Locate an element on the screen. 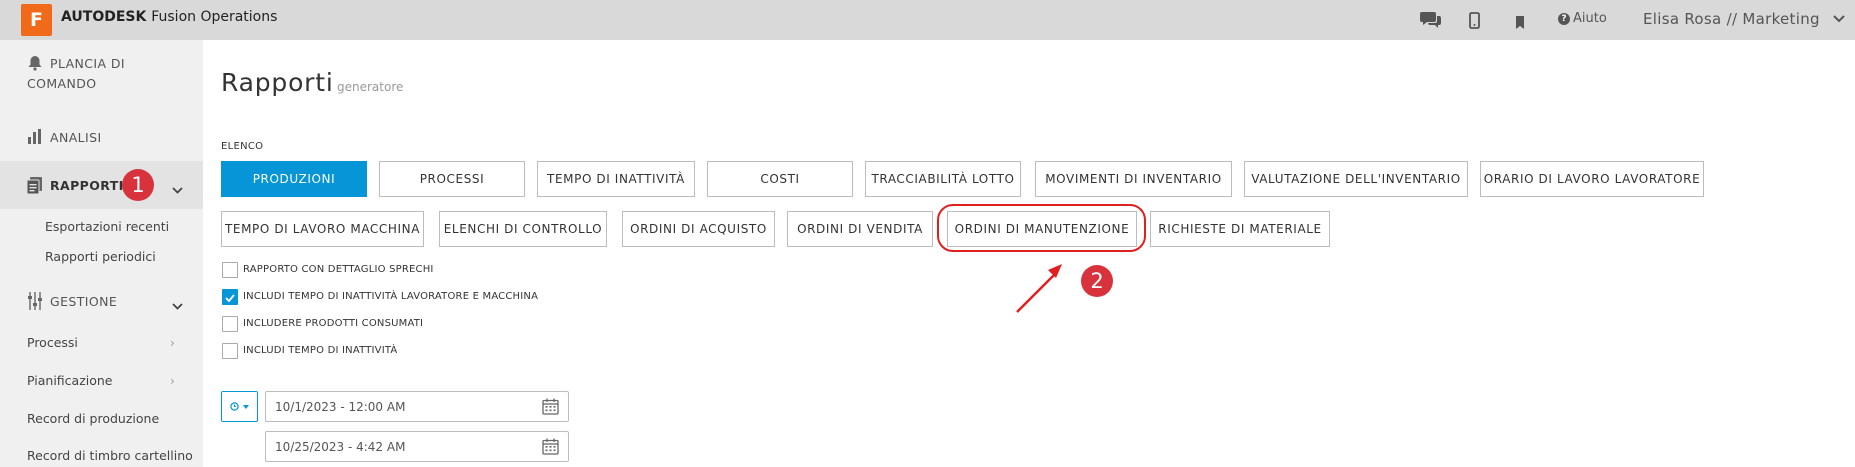 The image size is (1855, 467). sidebar-item-reports: RAPPORTI is located at coordinates (101, 185).